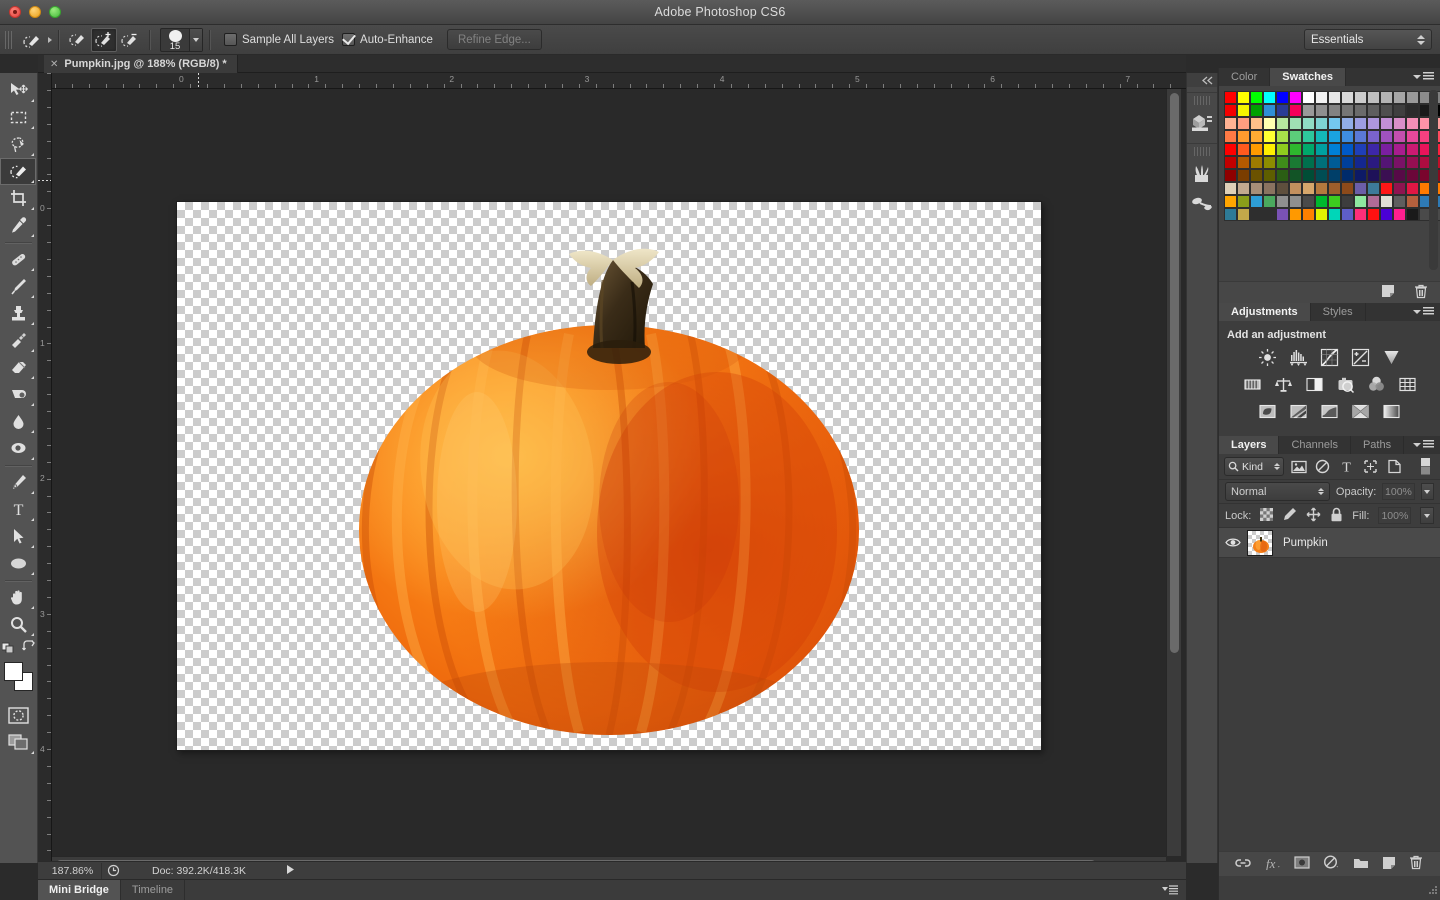 The width and height of the screenshot is (1440, 900). What do you see at coordinates (18, 313) in the screenshot?
I see `clone-stamp-tool` at bounding box center [18, 313].